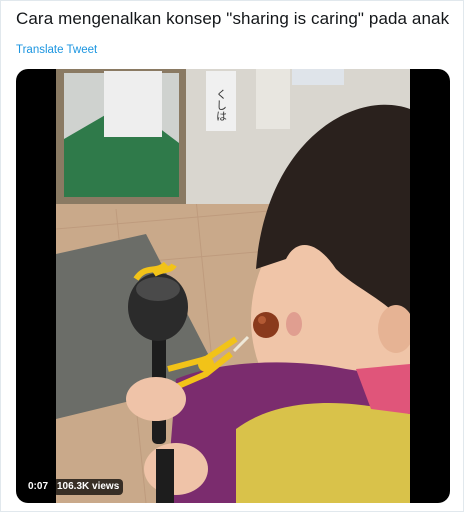 The height and width of the screenshot is (514, 466). Describe the element at coordinates (165, 476) in the screenshot. I see `toy-handle-lower` at that location.